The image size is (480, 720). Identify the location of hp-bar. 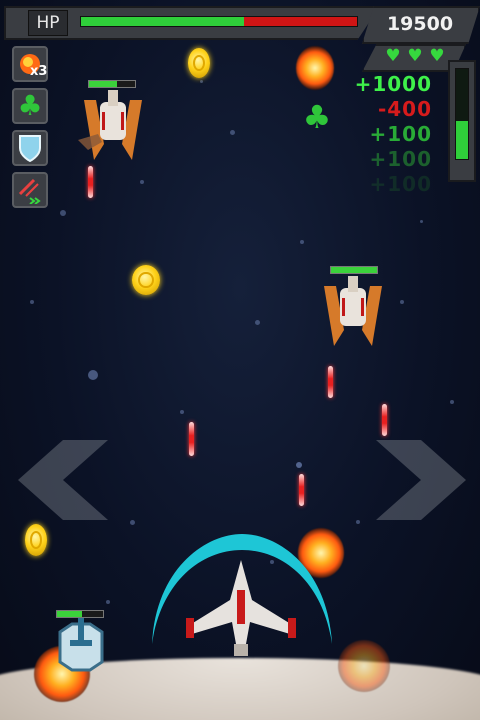
(219, 21).